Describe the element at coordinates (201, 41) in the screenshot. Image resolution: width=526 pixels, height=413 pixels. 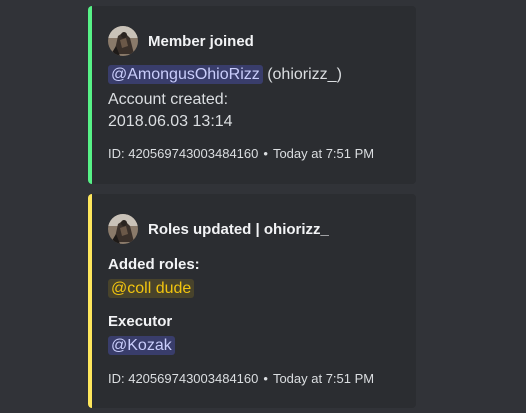
I see `embed-author-name: Member joined` at that location.